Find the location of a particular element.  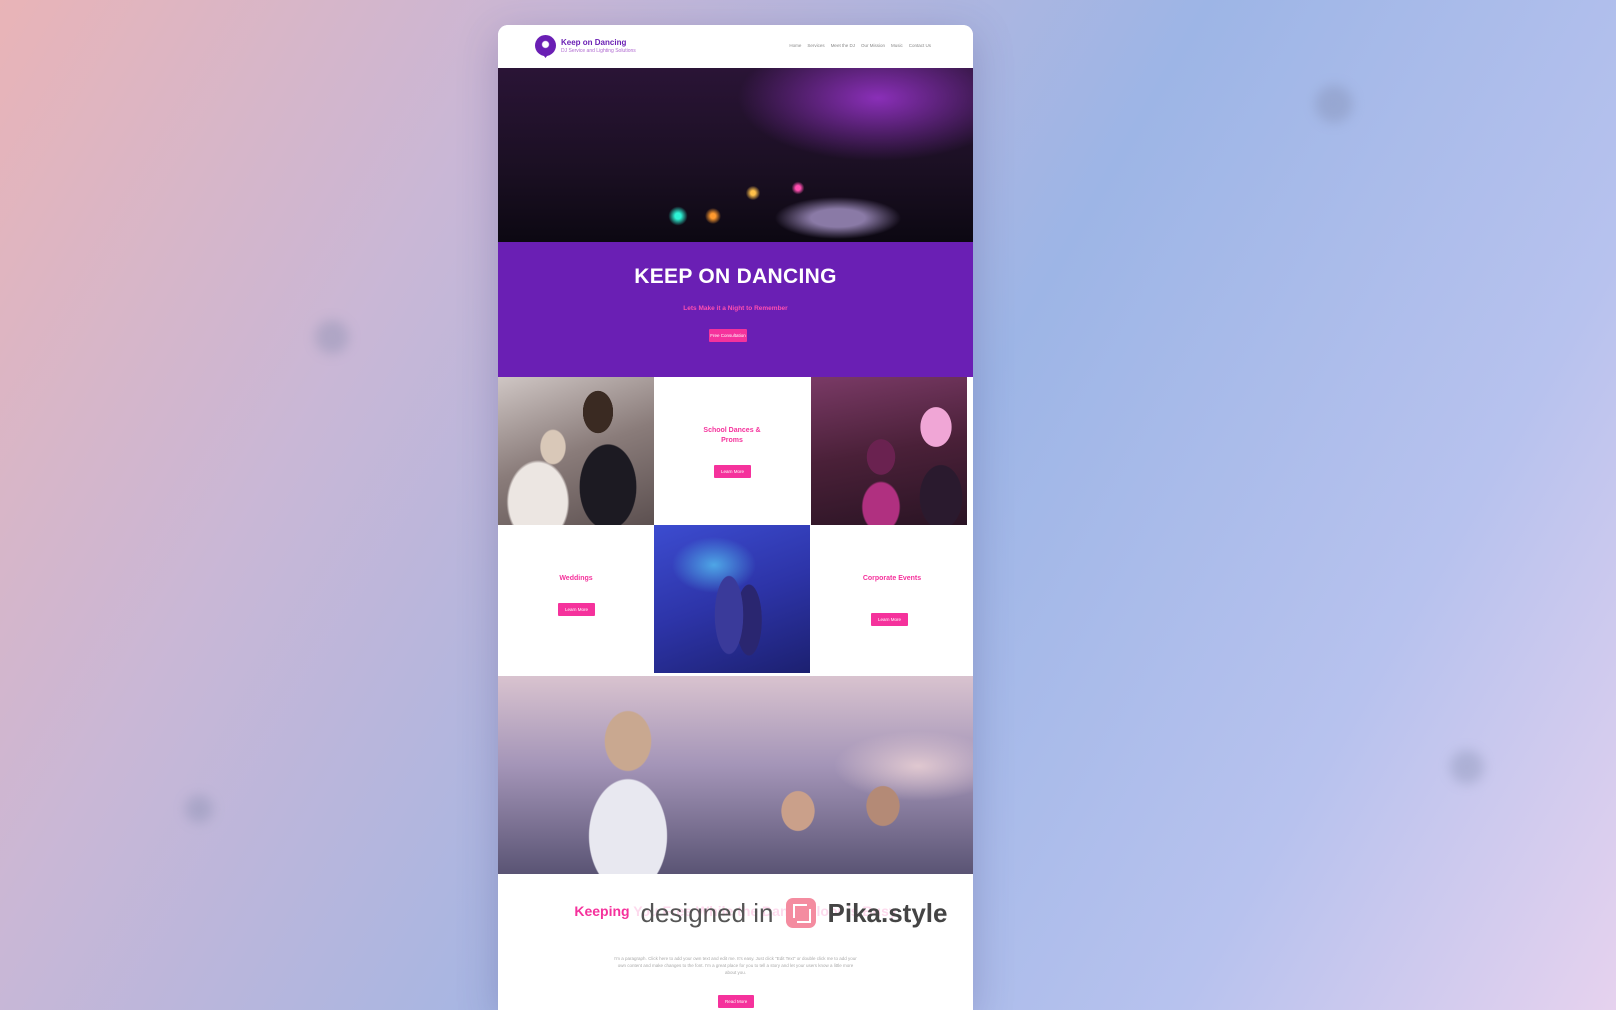

brand-name: Keep on Dancing is located at coordinates (593, 42).